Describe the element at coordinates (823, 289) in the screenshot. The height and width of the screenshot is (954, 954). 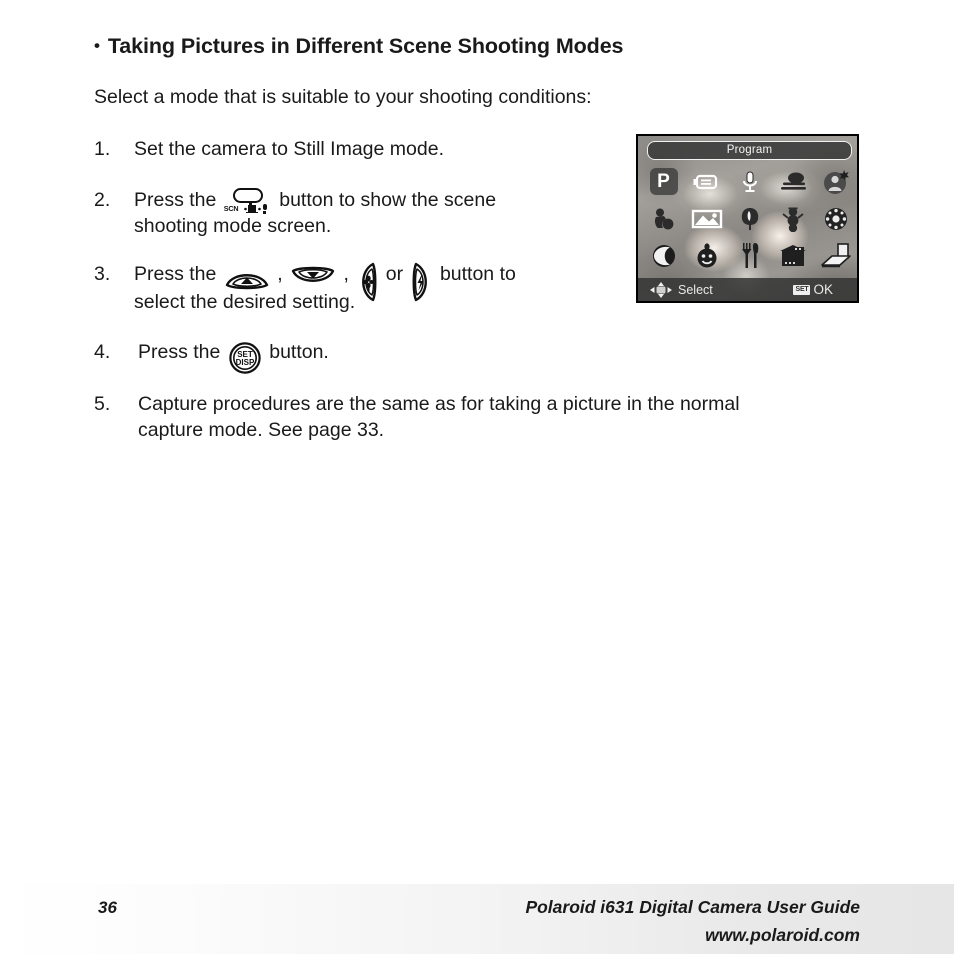
I see `lcd-ok-label: OK` at that location.